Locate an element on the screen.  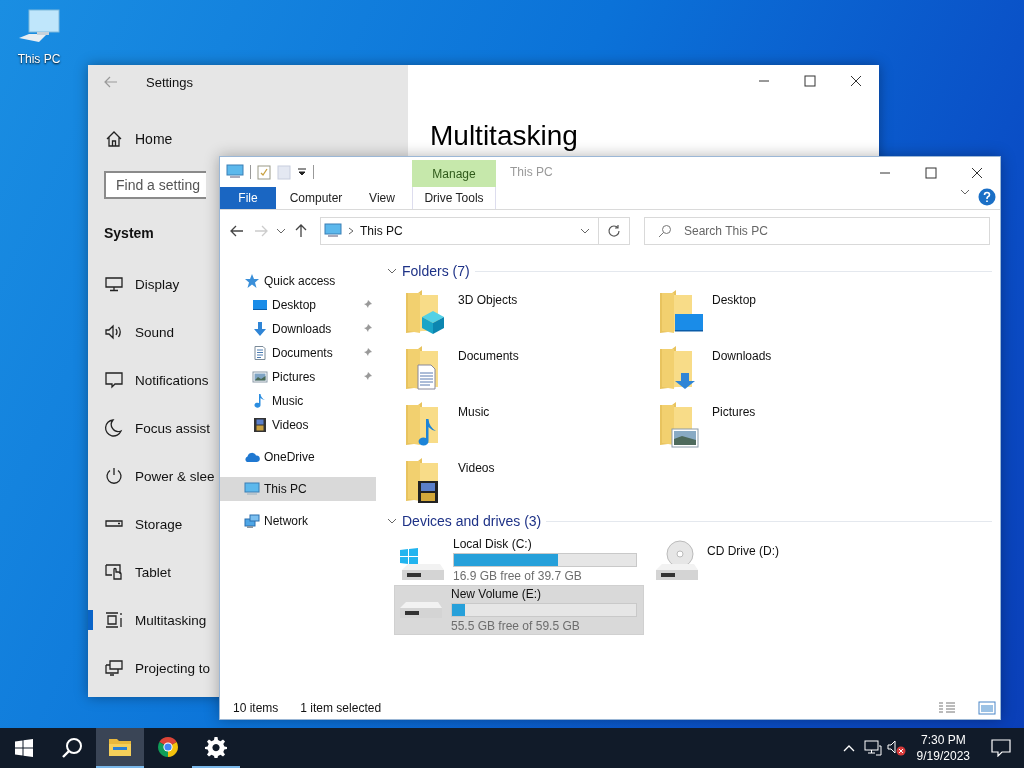
page-heading: Multitasking is located at coordinates (504, 136).